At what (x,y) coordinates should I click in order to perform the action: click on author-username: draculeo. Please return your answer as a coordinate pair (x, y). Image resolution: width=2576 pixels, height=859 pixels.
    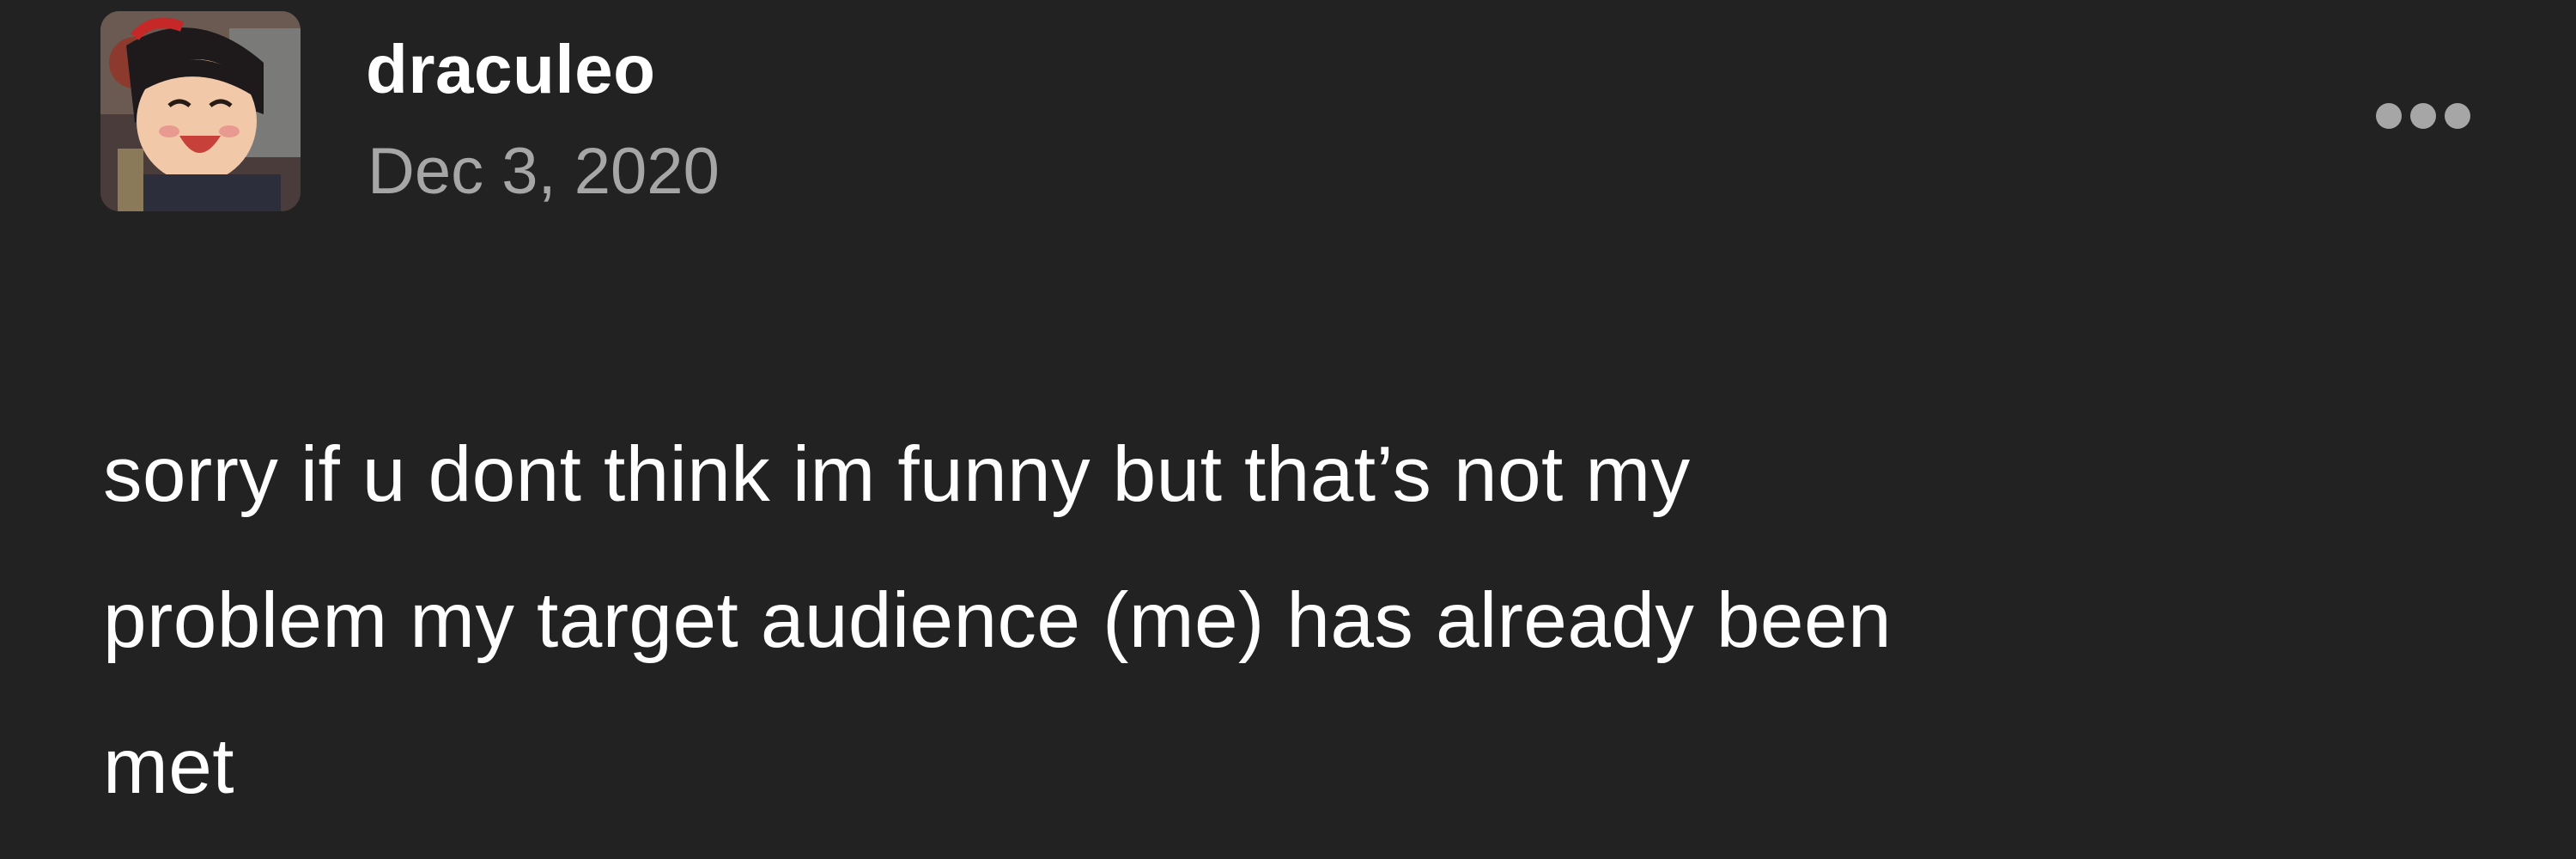
    Looking at the image, I should click on (510, 70).